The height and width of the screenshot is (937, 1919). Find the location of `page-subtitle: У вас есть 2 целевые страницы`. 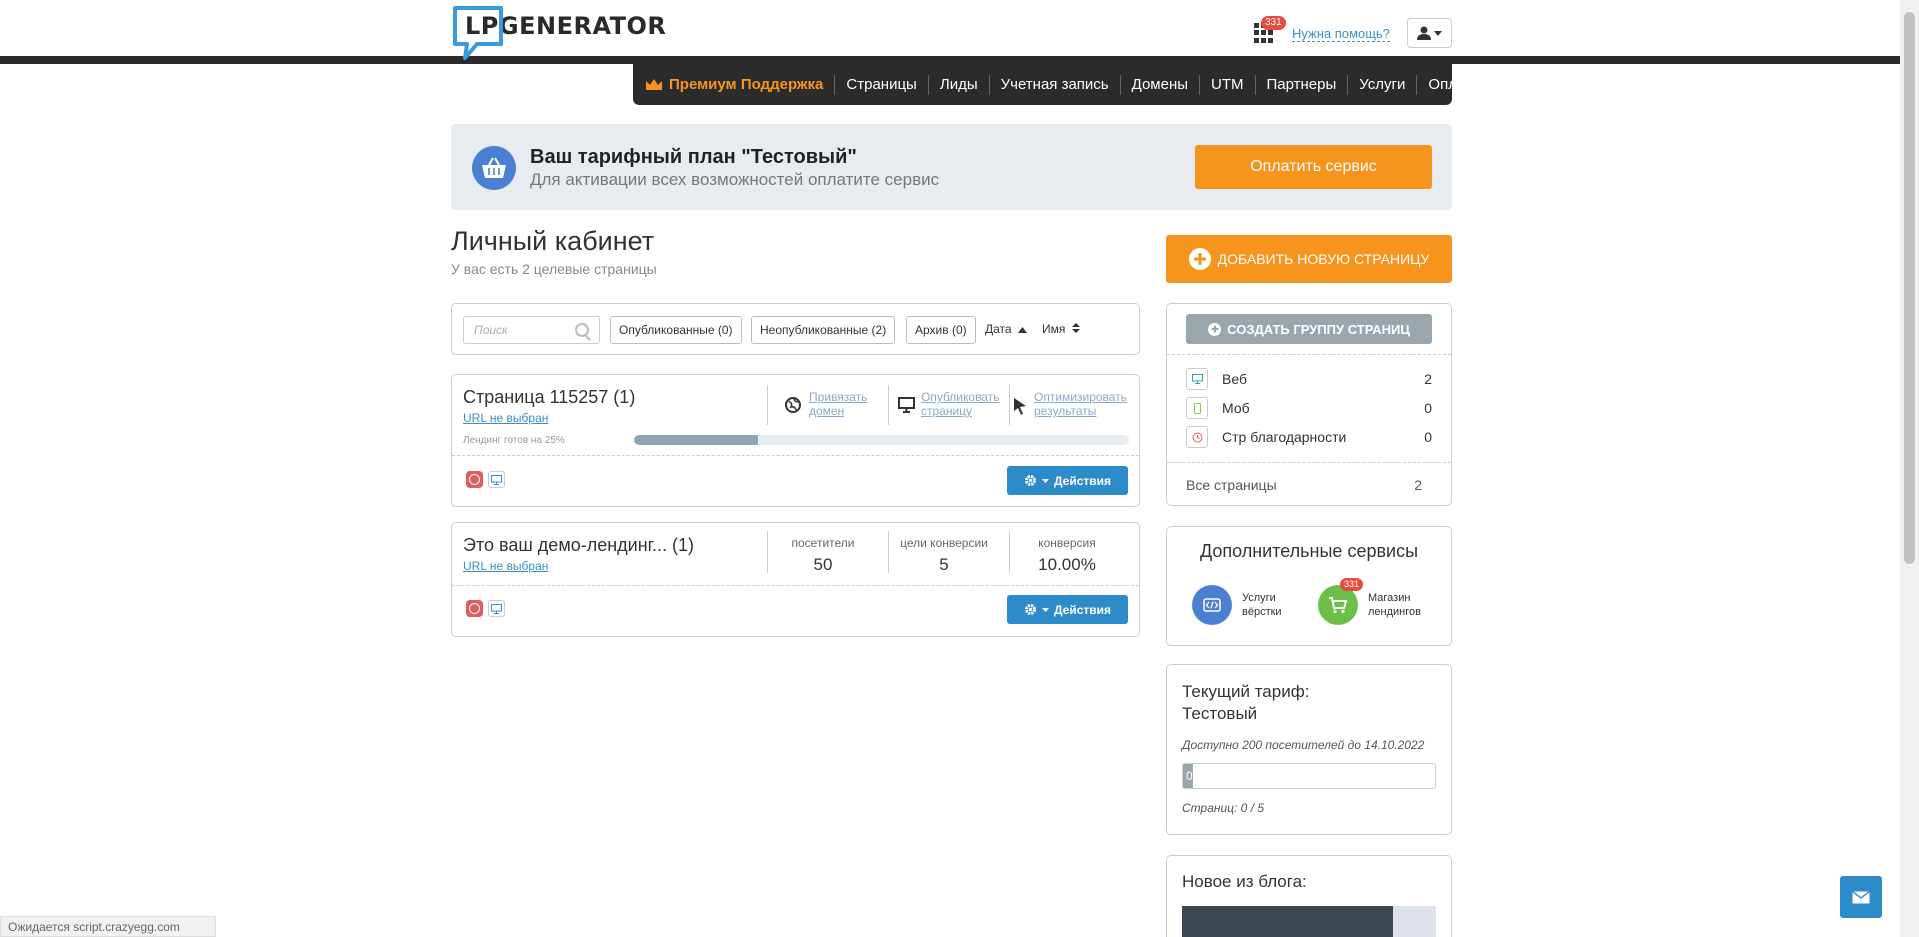

page-subtitle: У вас есть 2 целевые страницы is located at coordinates (554, 269).